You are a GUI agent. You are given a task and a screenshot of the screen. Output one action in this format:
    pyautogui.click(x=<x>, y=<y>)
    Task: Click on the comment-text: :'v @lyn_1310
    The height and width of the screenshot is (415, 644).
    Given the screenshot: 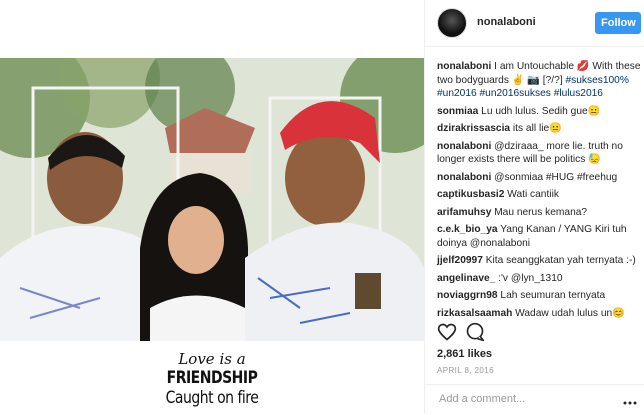 What is the action you would take?
    pyautogui.click(x=529, y=278)
    